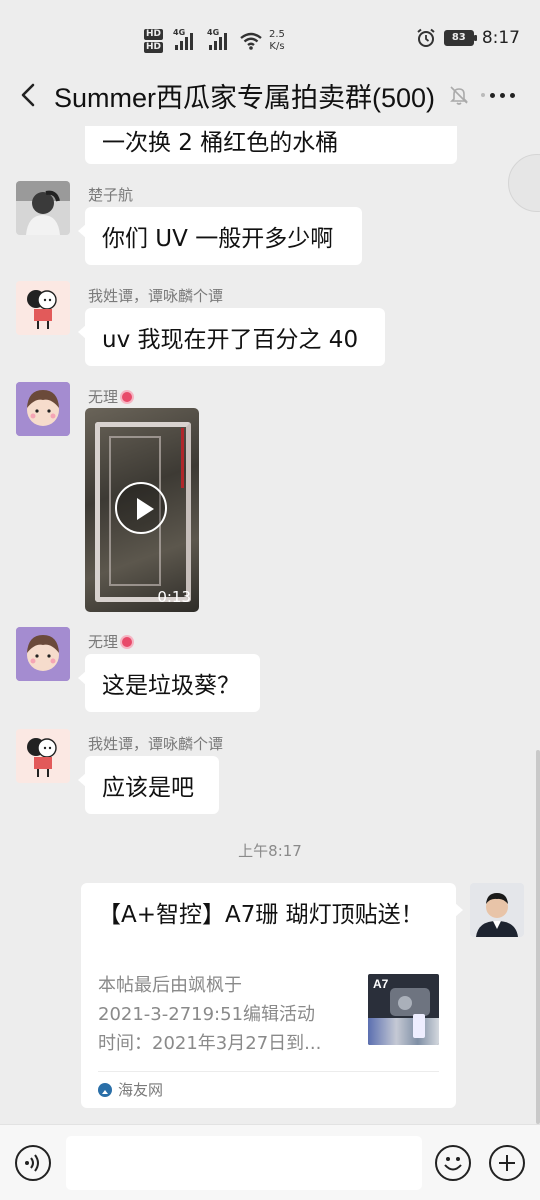 The image size is (540, 1200). Describe the element at coordinates (381, 984) in the screenshot. I see `thumbnail-label: A7` at that location.